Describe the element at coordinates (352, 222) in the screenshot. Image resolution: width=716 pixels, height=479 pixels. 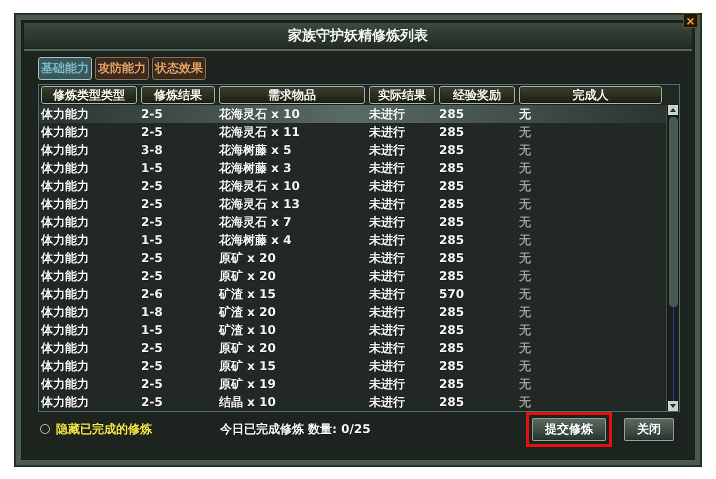
I see `table-row: 体力能力 2-5 花海灵石 x 7 未进行 285 无` at that location.